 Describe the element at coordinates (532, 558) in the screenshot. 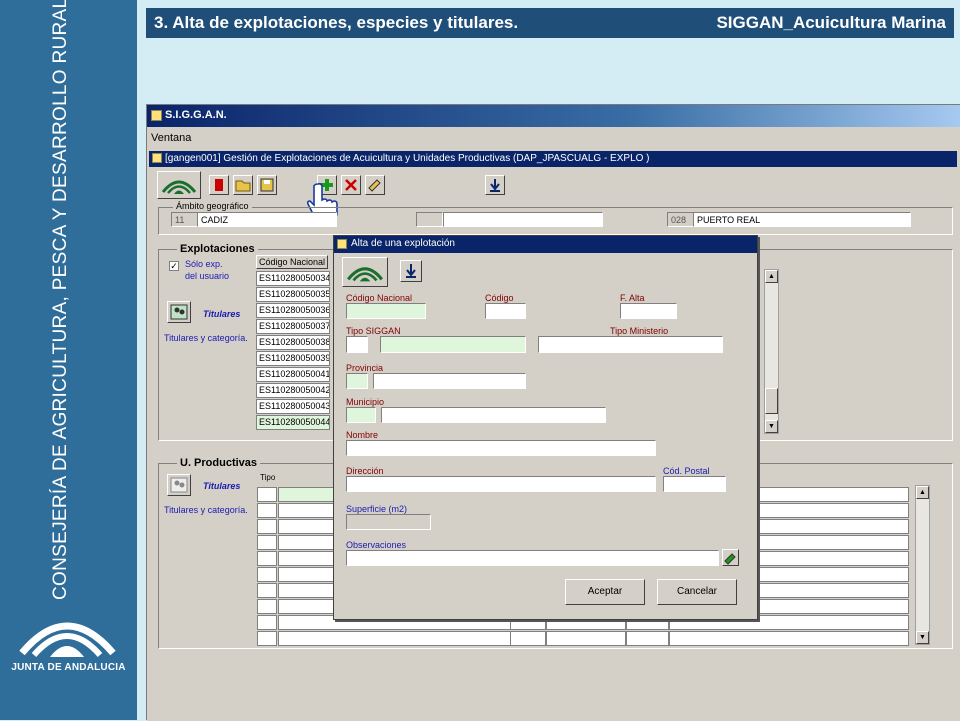

I see `observaciones-field` at that location.